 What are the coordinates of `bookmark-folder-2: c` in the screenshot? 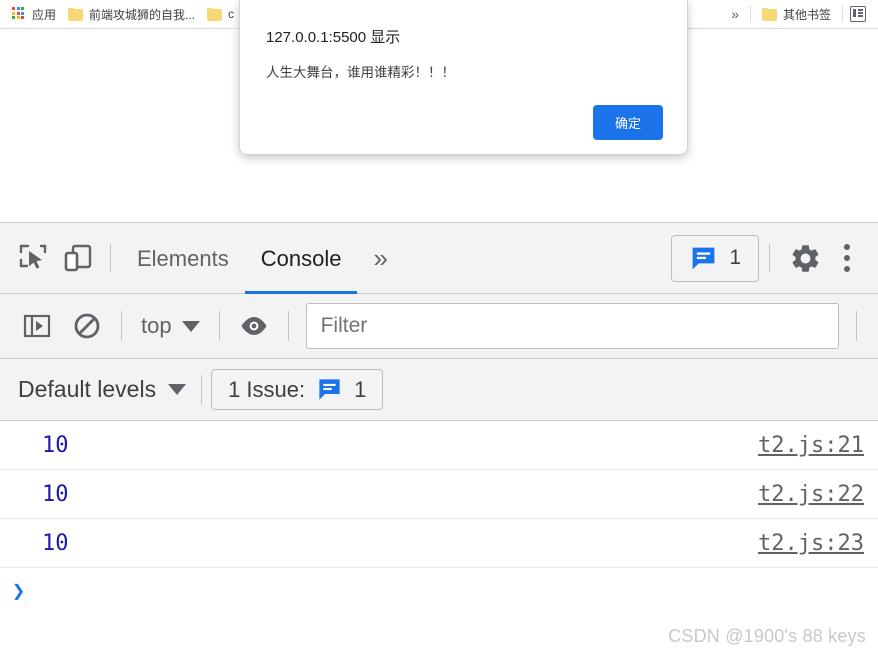 It's located at (220, 14).